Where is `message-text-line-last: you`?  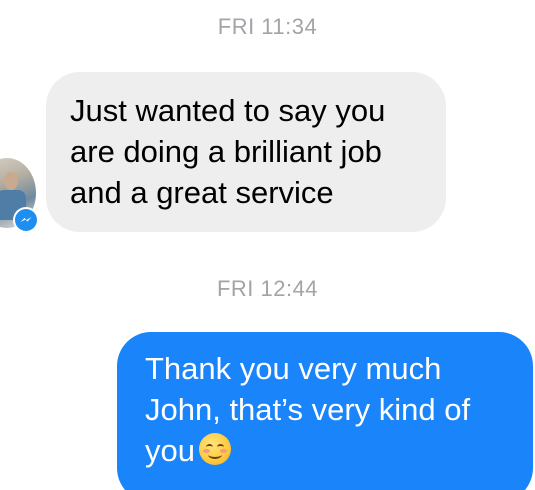
message-text-line-last: you is located at coordinates (329, 450).